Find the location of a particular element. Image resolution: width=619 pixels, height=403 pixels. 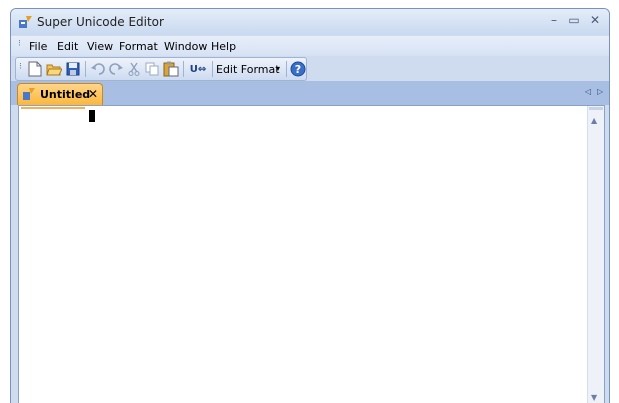

document-icon is located at coordinates (29, 94).